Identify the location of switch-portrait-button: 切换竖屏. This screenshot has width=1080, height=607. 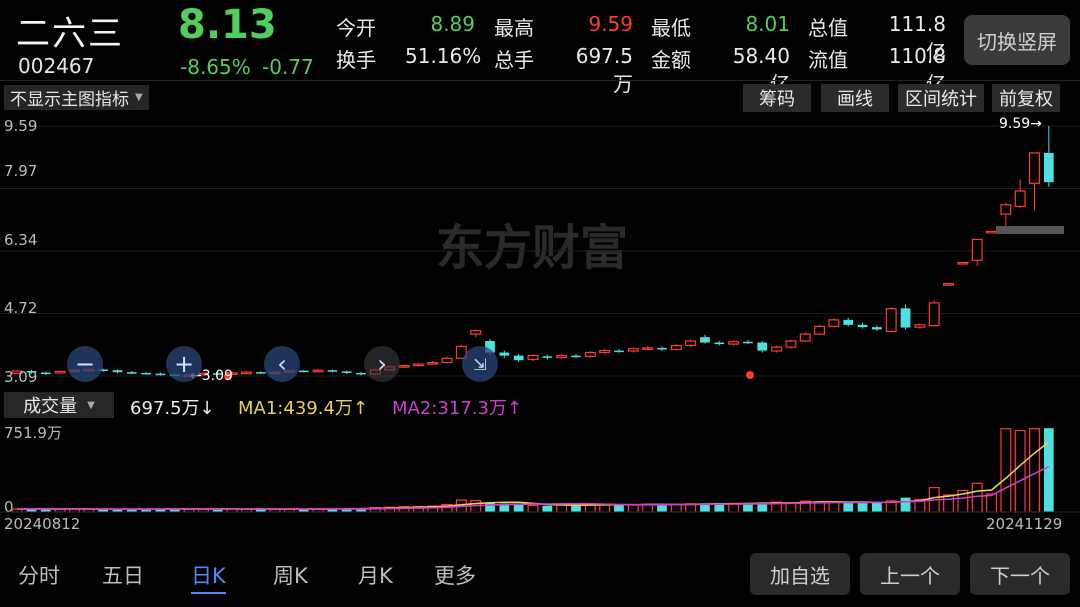
(1017, 40).